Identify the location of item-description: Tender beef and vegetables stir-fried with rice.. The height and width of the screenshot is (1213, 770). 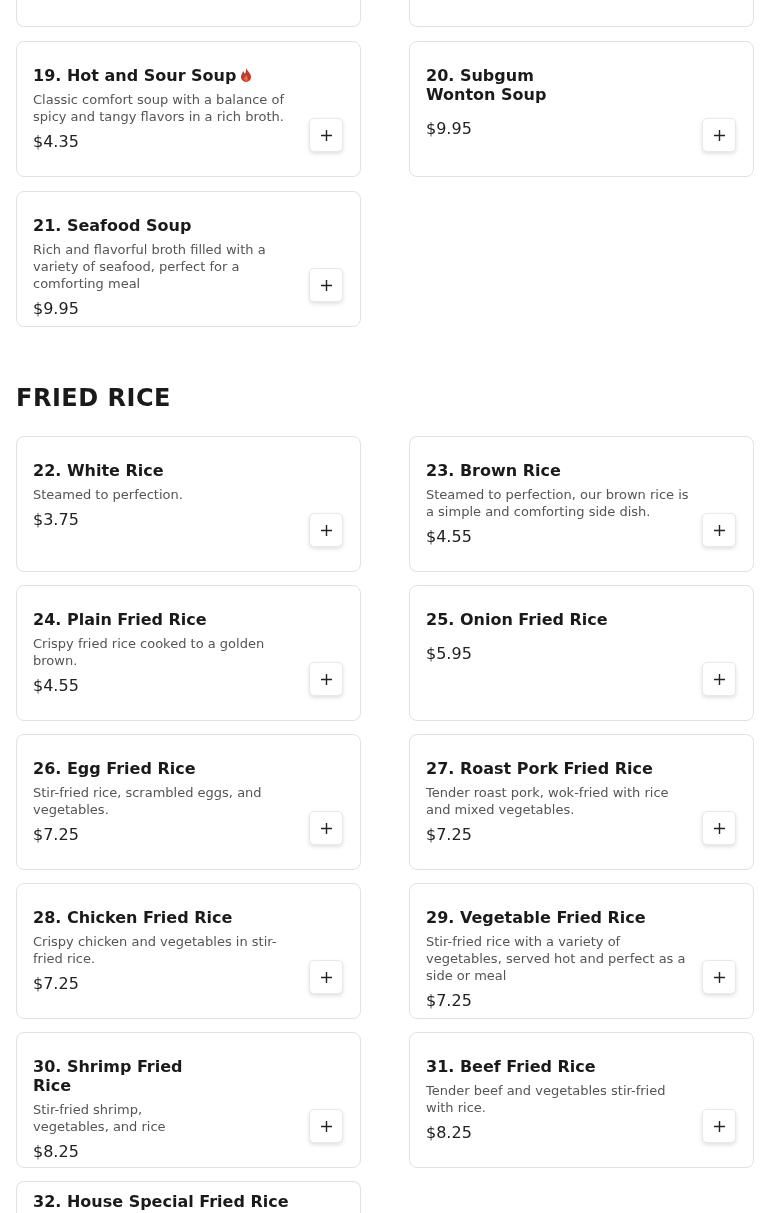
(546, 1099).